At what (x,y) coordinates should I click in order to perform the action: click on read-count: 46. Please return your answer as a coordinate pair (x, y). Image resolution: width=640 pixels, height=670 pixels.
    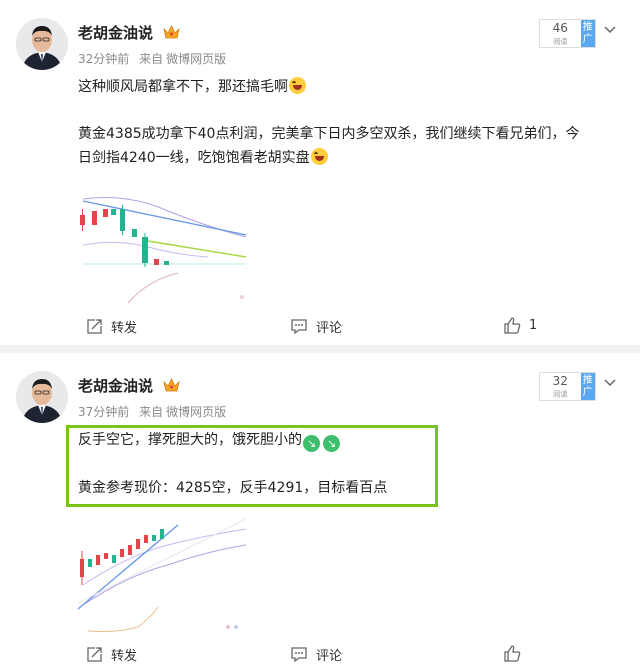
    Looking at the image, I should click on (560, 28).